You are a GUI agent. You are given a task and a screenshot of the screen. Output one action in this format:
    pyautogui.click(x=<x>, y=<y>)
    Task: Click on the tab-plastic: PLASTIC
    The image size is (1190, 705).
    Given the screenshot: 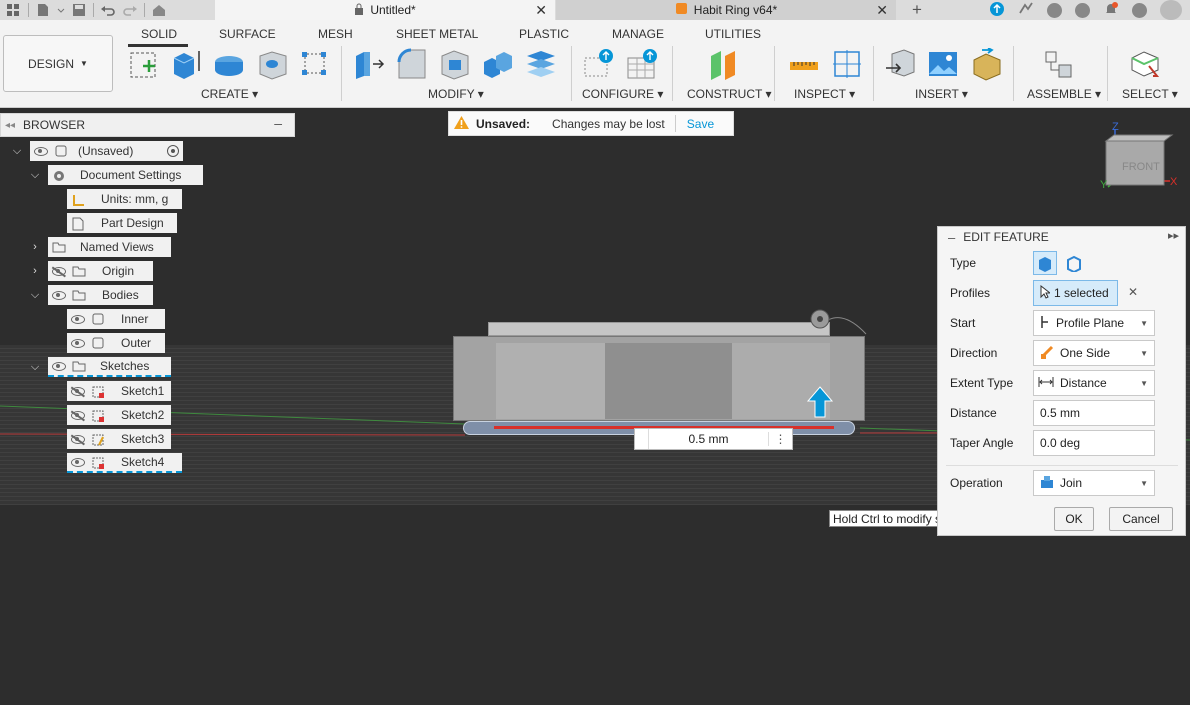 What is the action you would take?
    pyautogui.click(x=544, y=34)
    